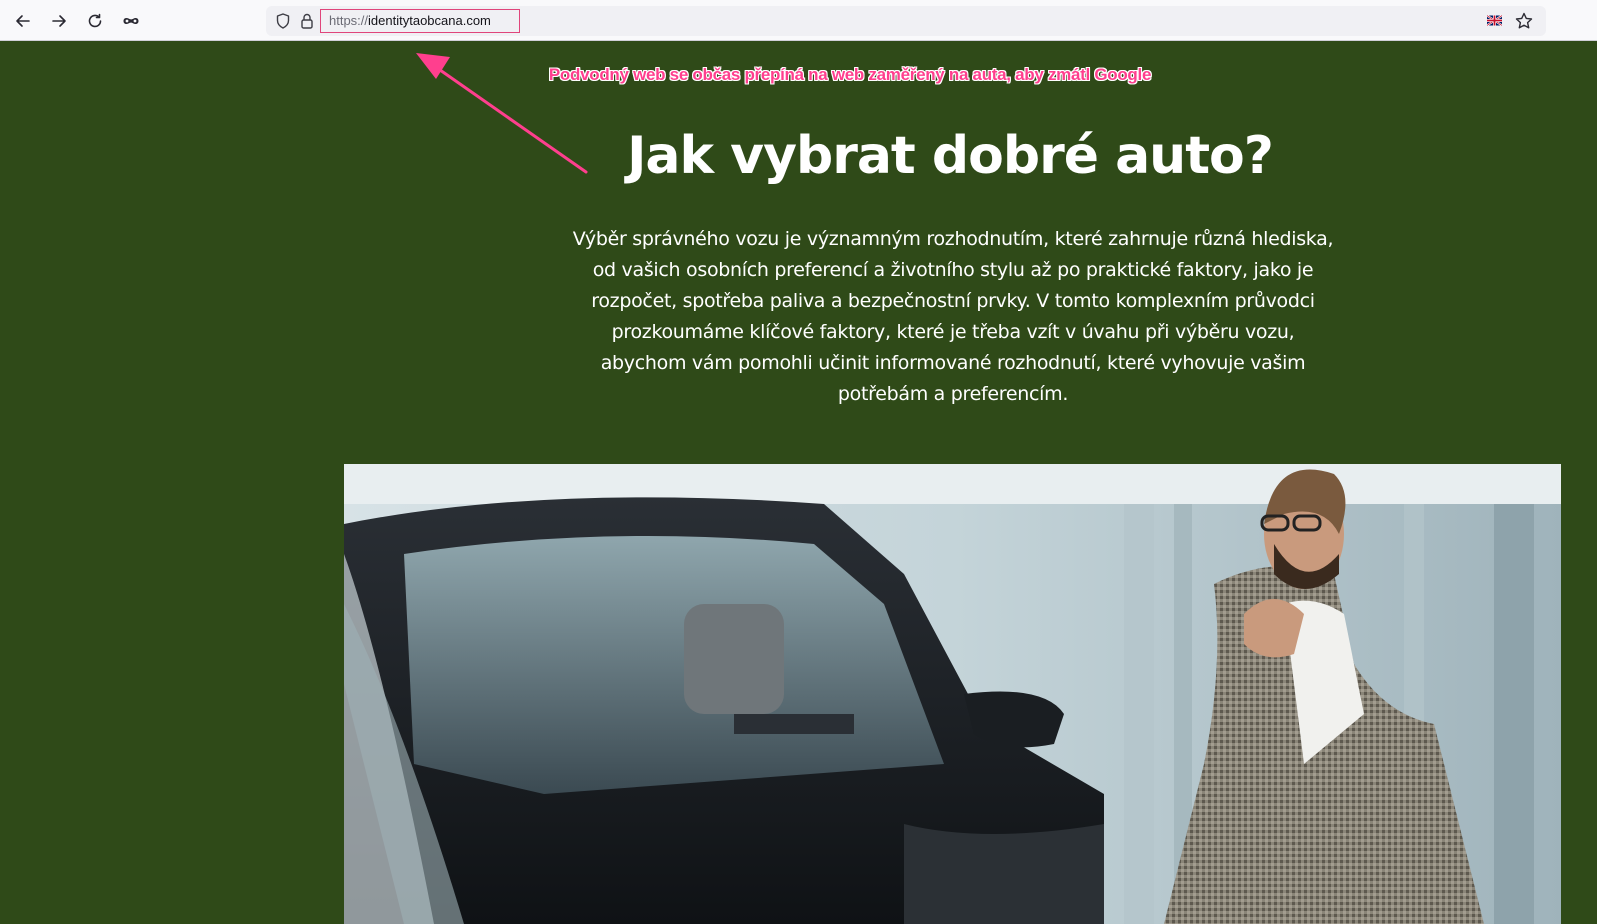 This screenshot has width=1597, height=924. I want to click on arrow-left-icon, so click(23, 21).